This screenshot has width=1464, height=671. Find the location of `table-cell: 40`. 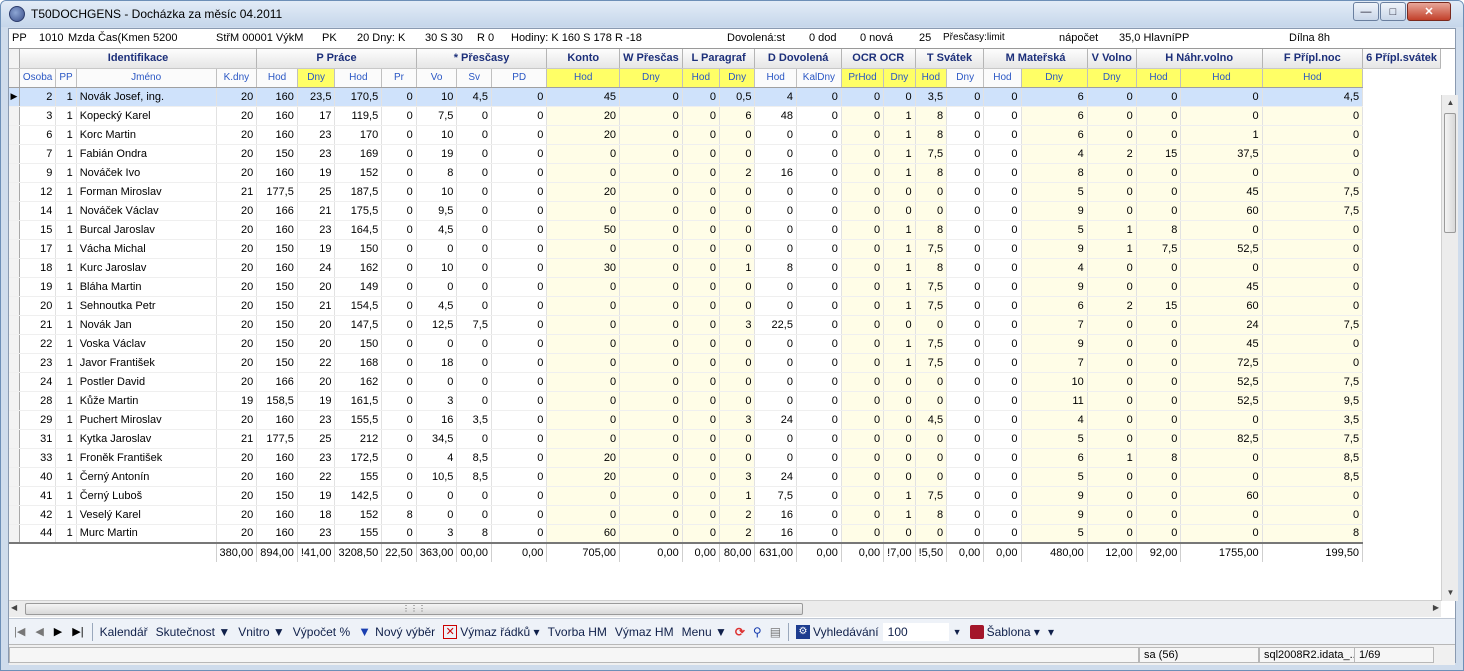

table-cell: 40 is located at coordinates (38, 477).